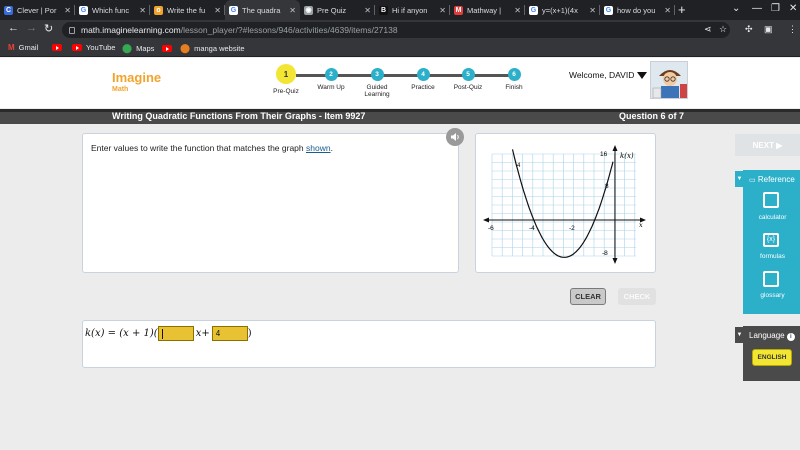  I want to click on tab-favicon-icon: o, so click(158, 10).